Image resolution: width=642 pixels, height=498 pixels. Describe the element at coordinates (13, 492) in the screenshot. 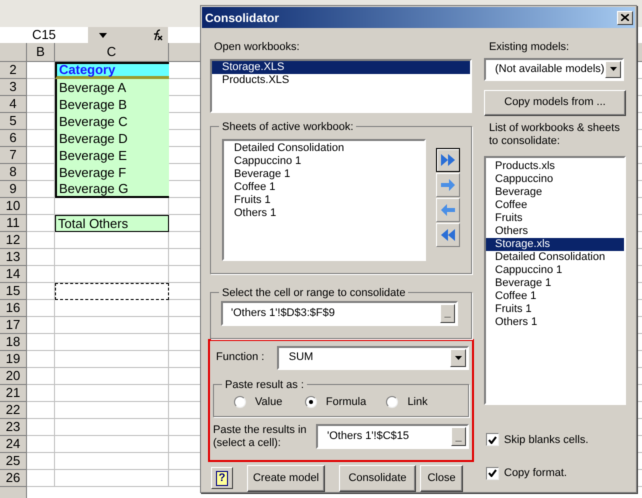

I see `row-header` at that location.